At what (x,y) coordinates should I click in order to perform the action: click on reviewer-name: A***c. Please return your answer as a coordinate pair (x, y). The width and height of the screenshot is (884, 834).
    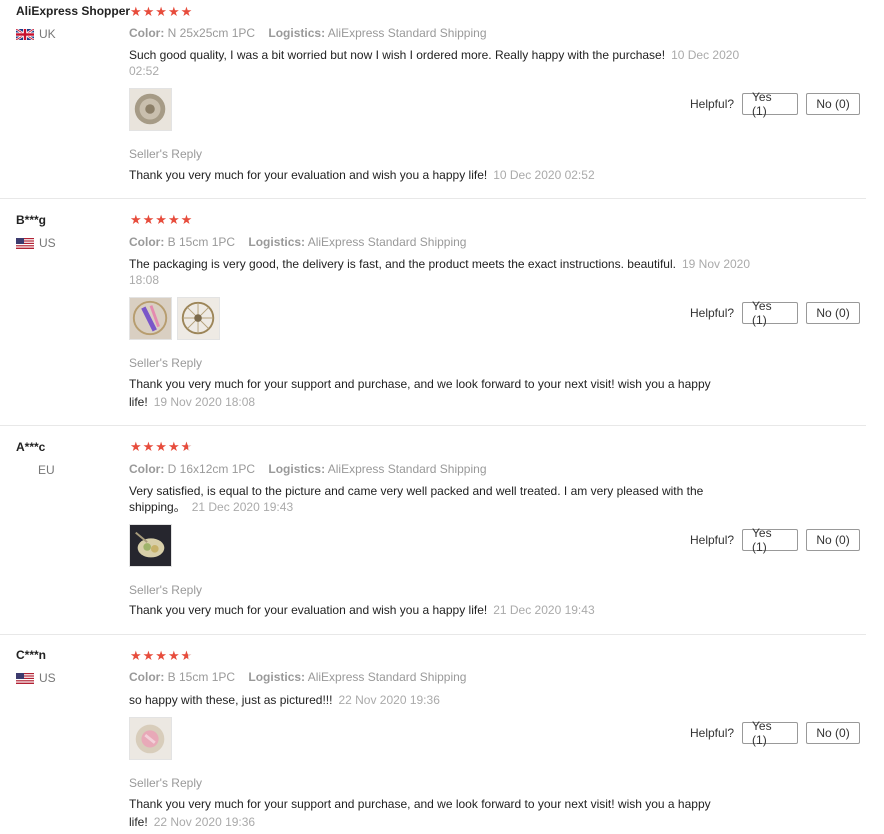
    Looking at the image, I should click on (31, 447).